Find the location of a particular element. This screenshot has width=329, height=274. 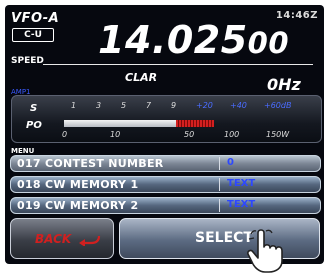

clar-value: 0Hz is located at coordinates (284, 84).